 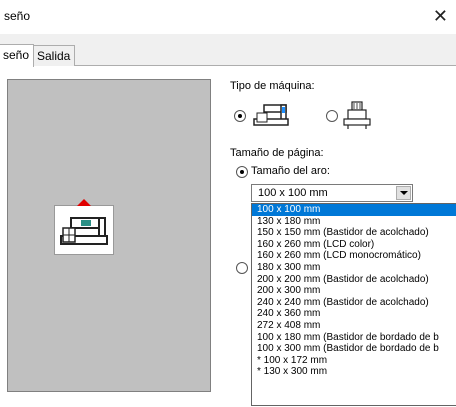 I want to click on dropdown-item: 272 x 408 mm, so click(x=354, y=326).